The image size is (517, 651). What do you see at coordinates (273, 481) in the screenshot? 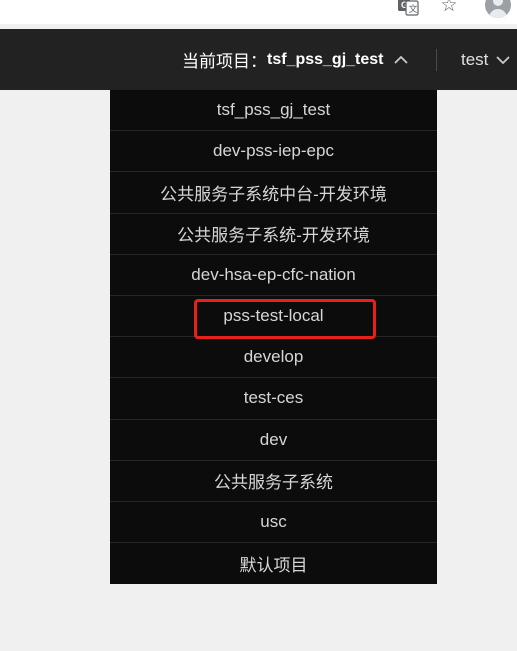
I see `project-option: 公共服务子系统` at bounding box center [273, 481].